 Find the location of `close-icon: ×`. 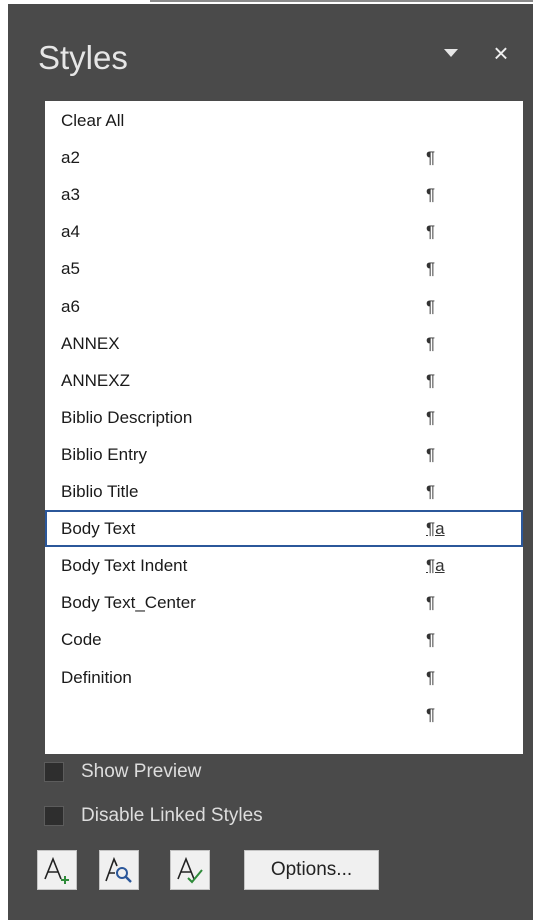

close-icon: × is located at coordinates (501, 53).